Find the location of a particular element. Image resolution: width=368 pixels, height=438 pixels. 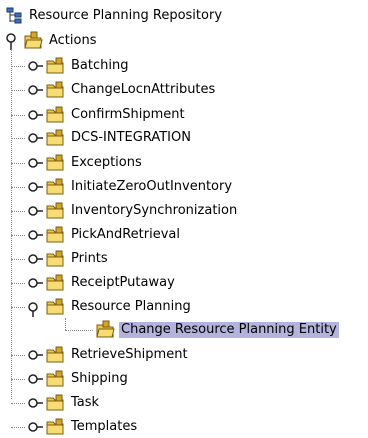

tree-node-child: Shipping is located at coordinates (79, 379).